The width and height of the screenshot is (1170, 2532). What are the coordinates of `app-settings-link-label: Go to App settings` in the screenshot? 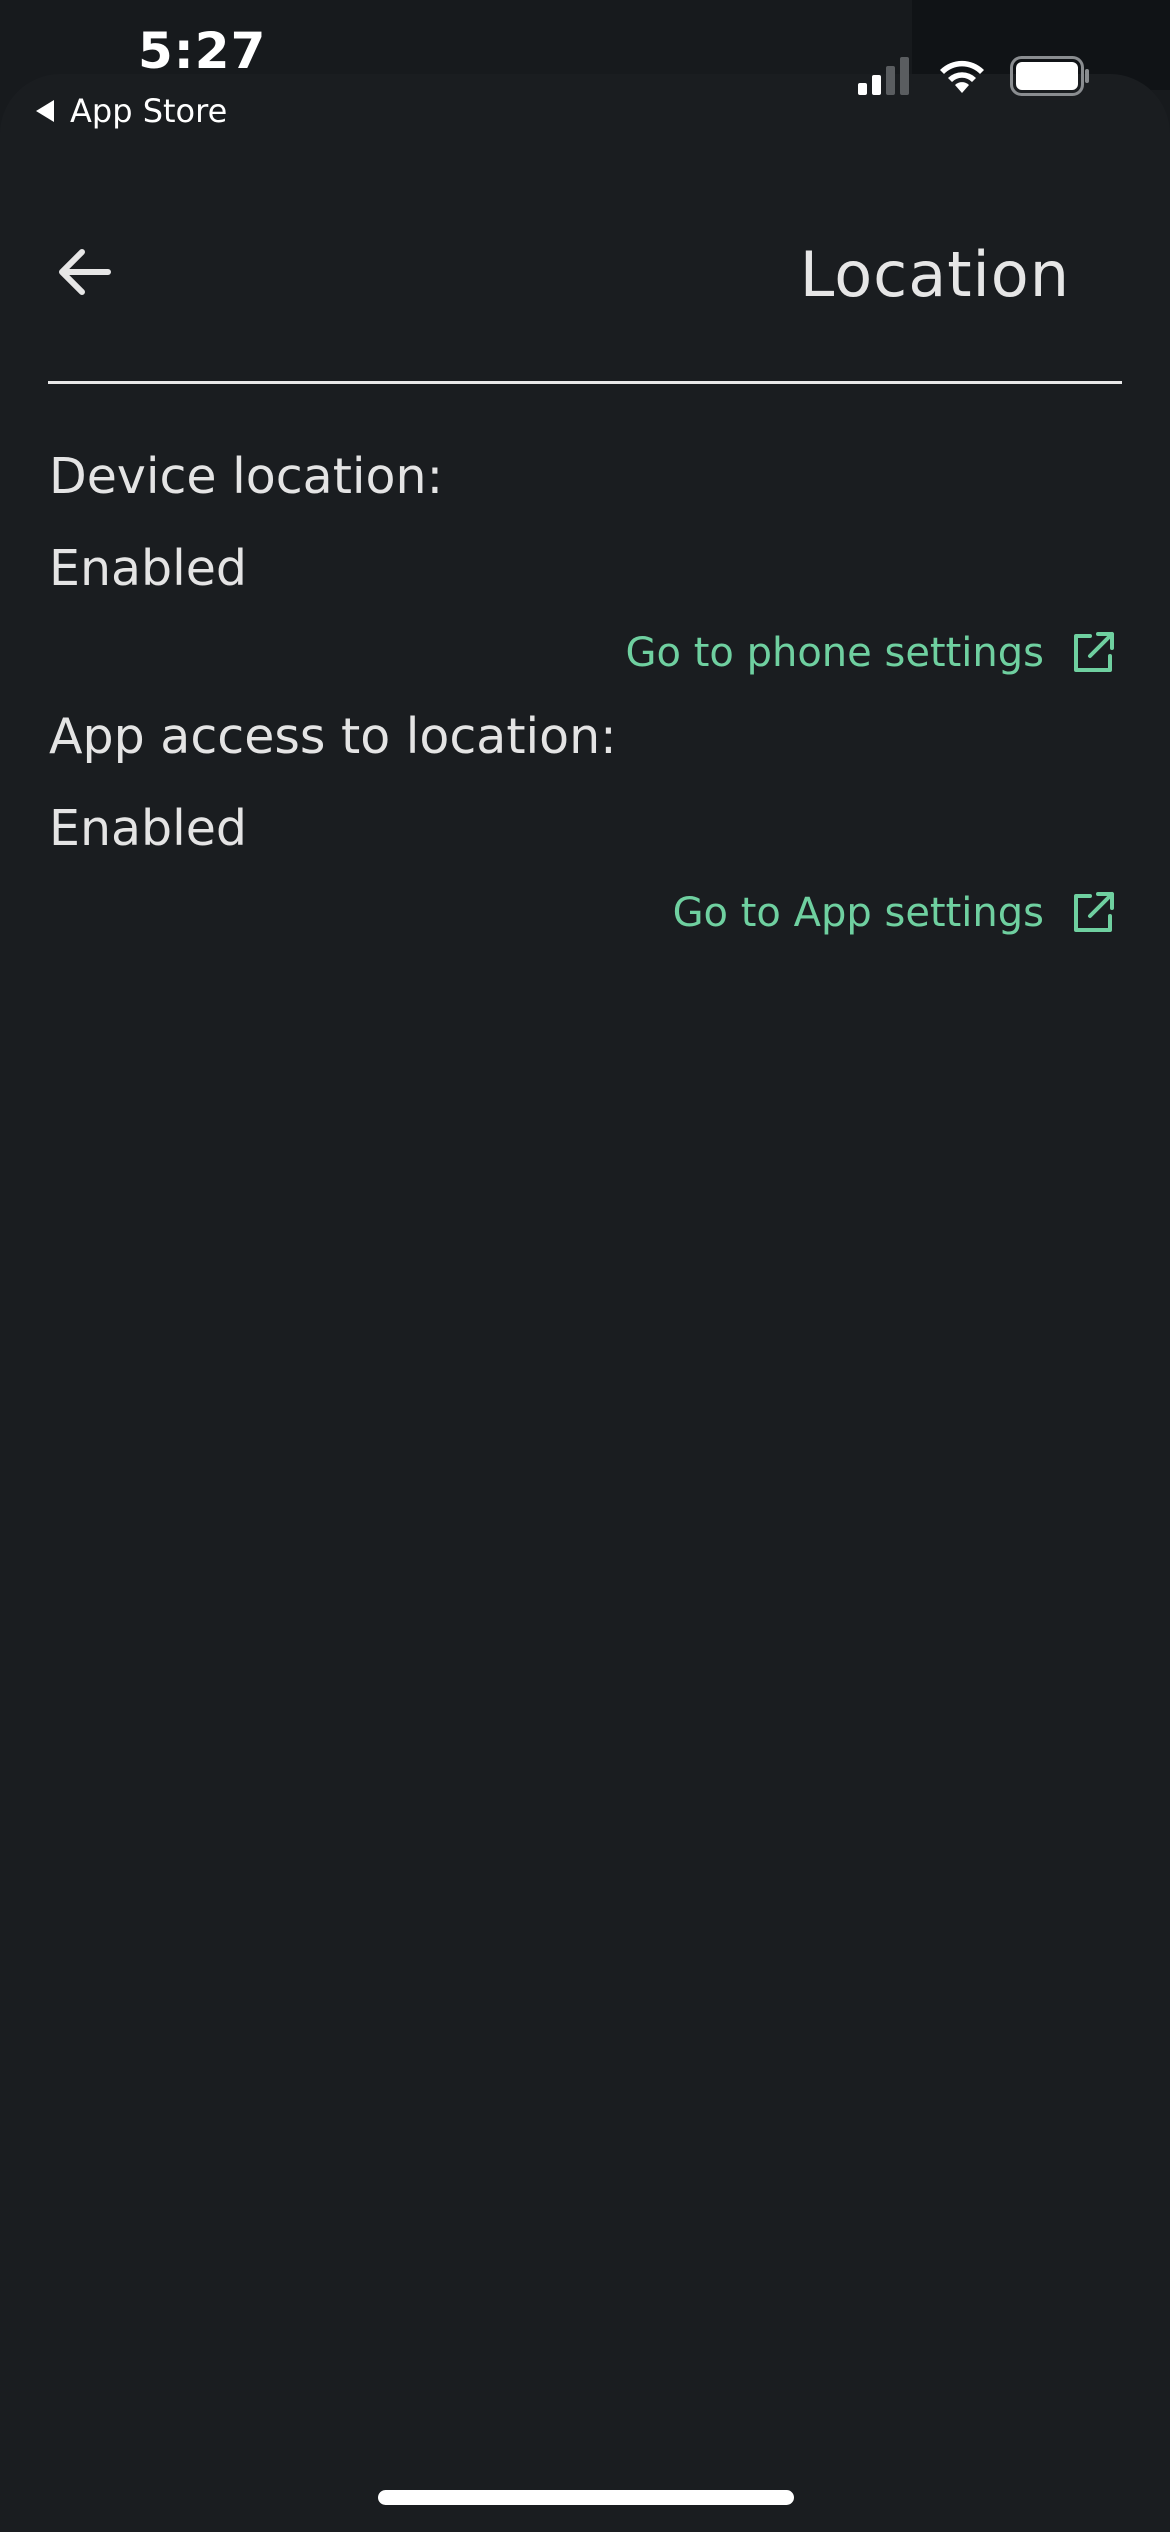 It's located at (858, 913).